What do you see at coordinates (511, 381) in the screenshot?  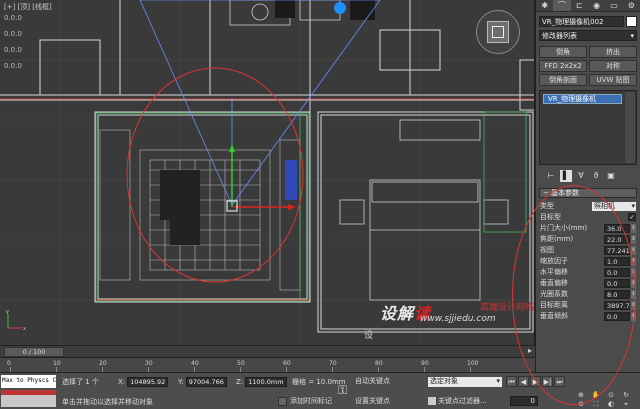 I see `go-to-start-icon: ⏮` at bounding box center [511, 381].